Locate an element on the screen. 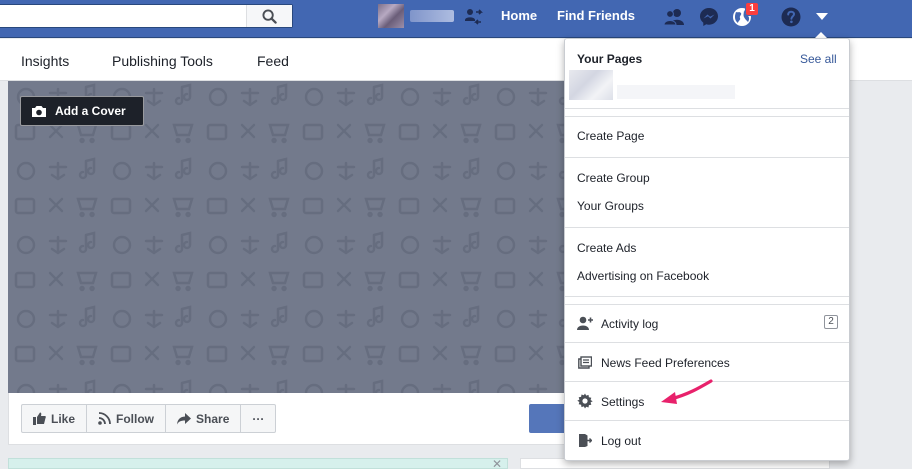 This screenshot has width=912, height=469. follow-label: Follow is located at coordinates (135, 418).